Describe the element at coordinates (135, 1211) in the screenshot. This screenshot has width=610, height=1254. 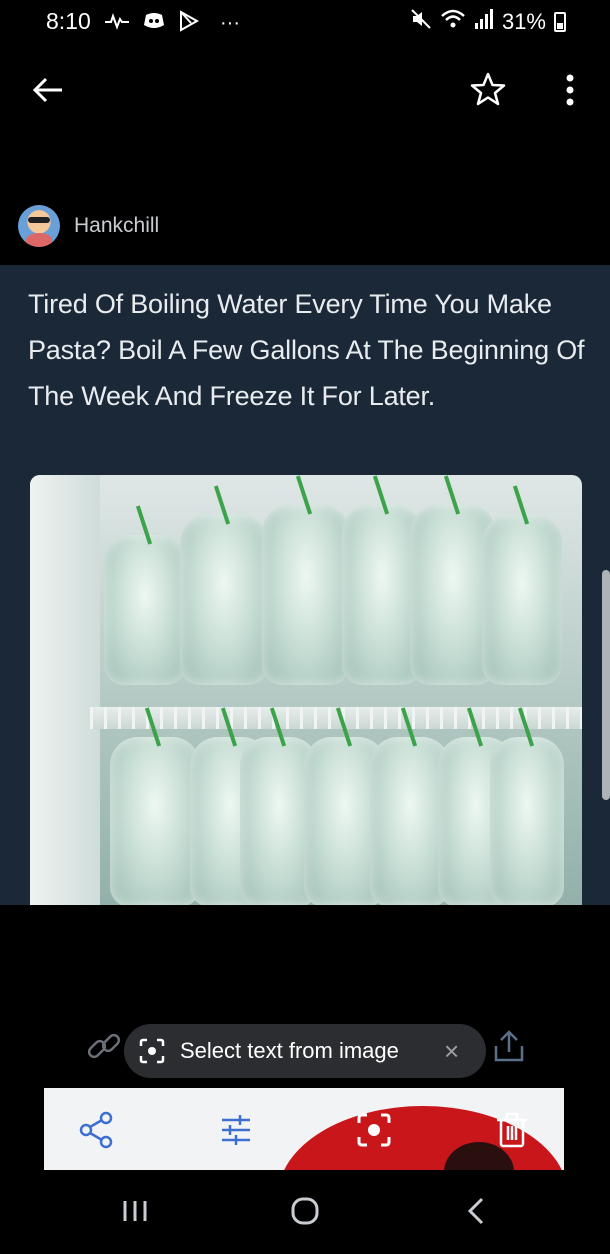
I see `recents-icon` at that location.